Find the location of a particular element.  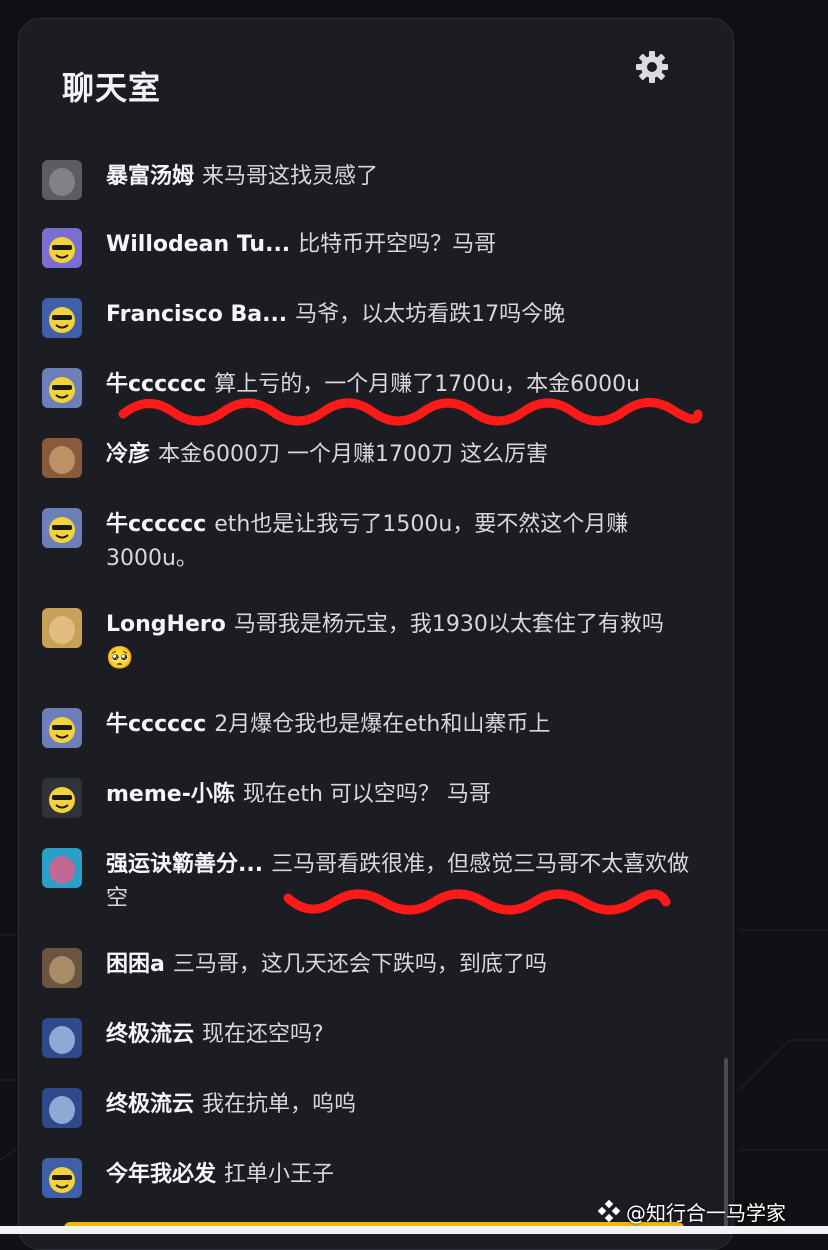

message-text: 2月爆仓我也是爆在eth和山寨币上 is located at coordinates (382, 724).